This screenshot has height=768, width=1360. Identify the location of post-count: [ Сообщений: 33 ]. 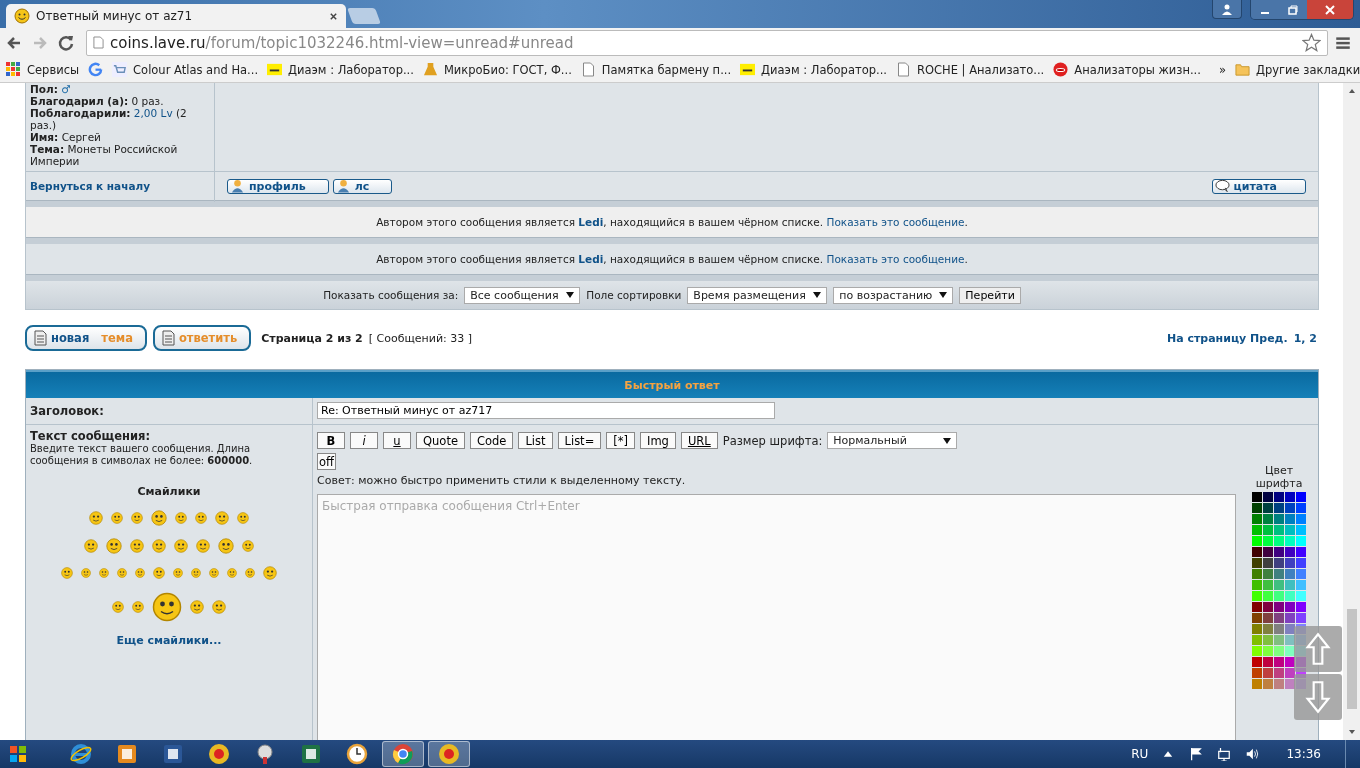
(420, 338).